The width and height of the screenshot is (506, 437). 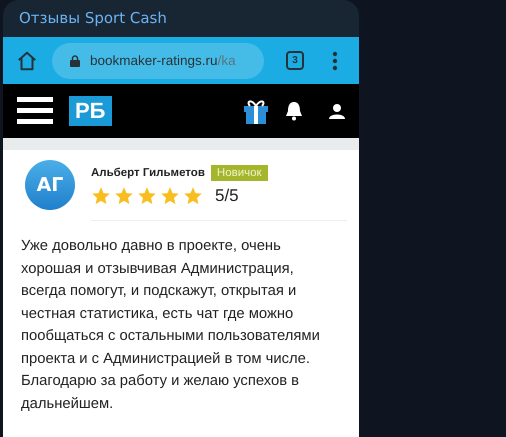 I want to click on lock-icon, so click(x=75, y=60).